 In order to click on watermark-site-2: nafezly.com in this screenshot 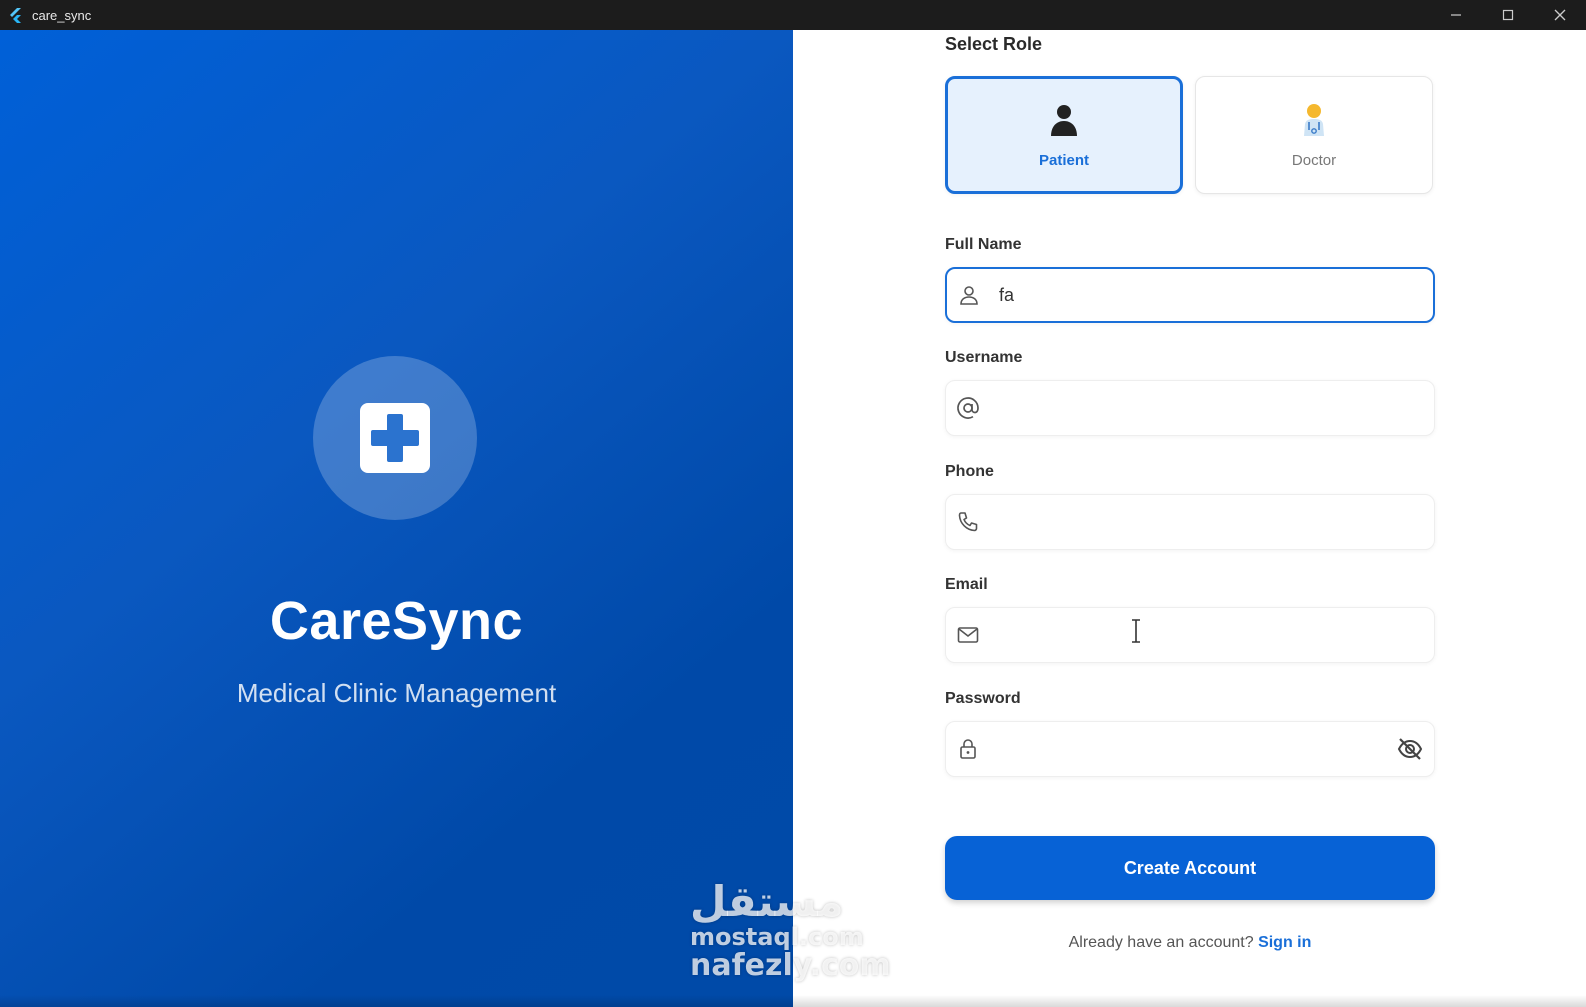, I will do `click(790, 965)`.